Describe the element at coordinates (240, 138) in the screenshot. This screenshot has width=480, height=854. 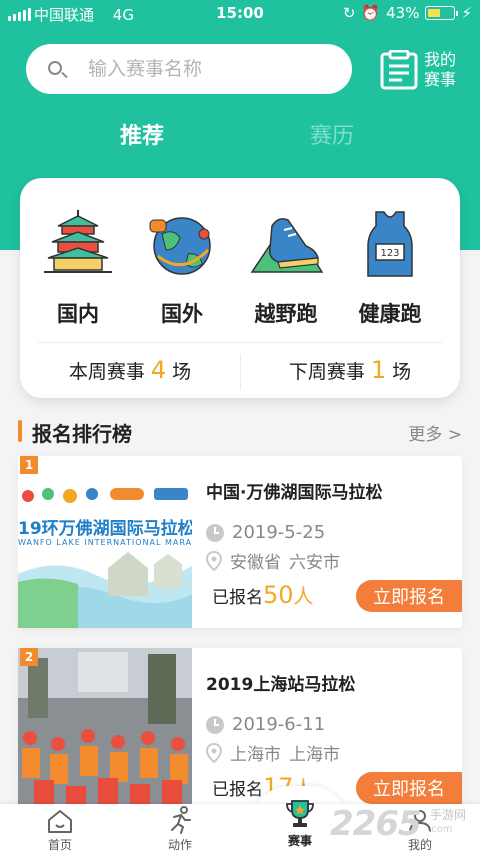
I see `top-tabs: 推荐 赛历` at that location.